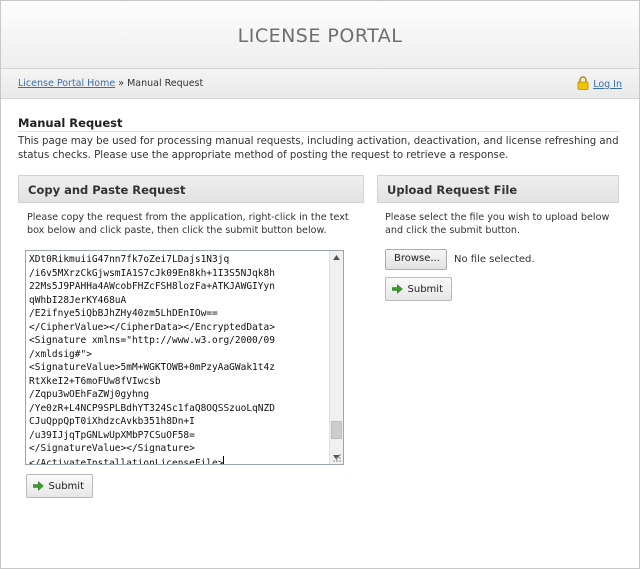 The height and width of the screenshot is (569, 640). What do you see at coordinates (126, 461) in the screenshot?
I see `textarea-line: </ActivateInstallationLicenseFile>` at bounding box center [126, 461].